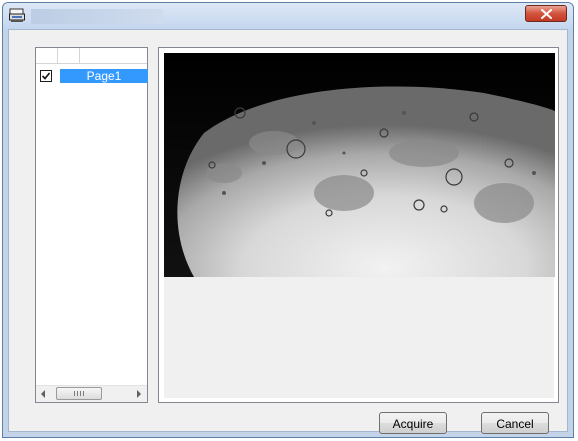 The image size is (578, 441). I want to click on scrollbar-thumb, so click(79, 393).